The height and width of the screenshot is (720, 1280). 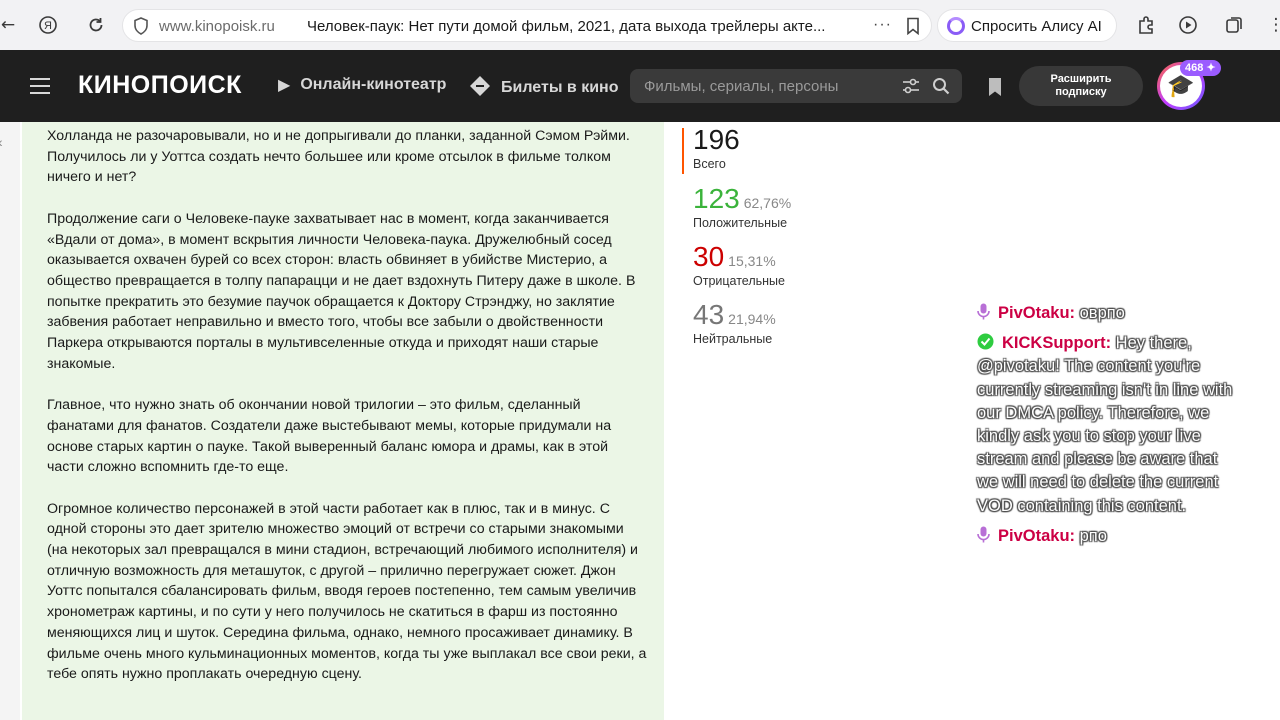 What do you see at coordinates (882, 25) in the screenshot?
I see `more-icon: ···` at bounding box center [882, 25].